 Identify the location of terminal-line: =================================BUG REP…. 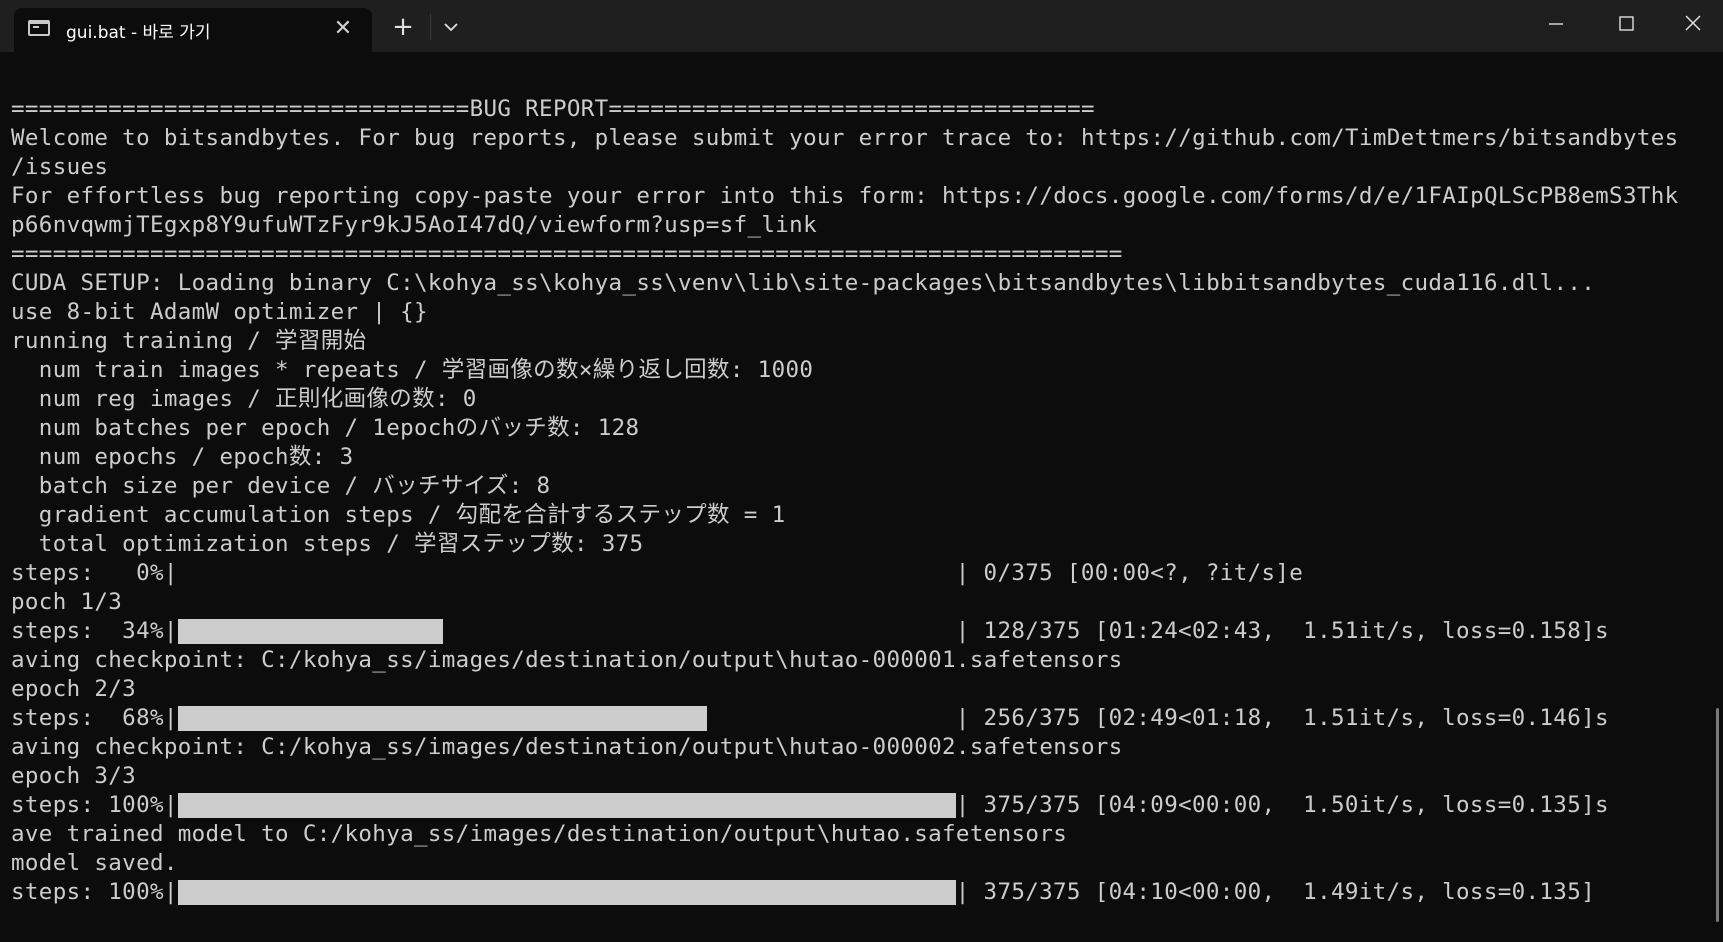
(553, 109).